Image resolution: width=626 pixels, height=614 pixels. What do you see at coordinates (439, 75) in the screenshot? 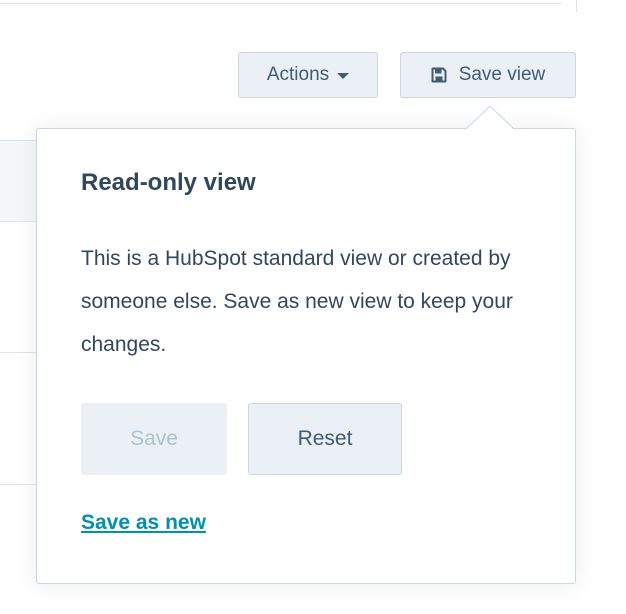
I see `floppy-disk-icon` at bounding box center [439, 75].